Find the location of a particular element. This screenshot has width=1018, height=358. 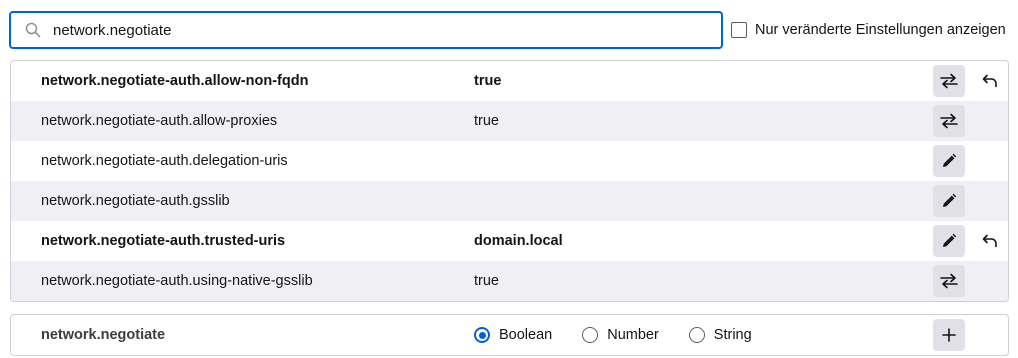

radio-boolean is located at coordinates (482, 335).